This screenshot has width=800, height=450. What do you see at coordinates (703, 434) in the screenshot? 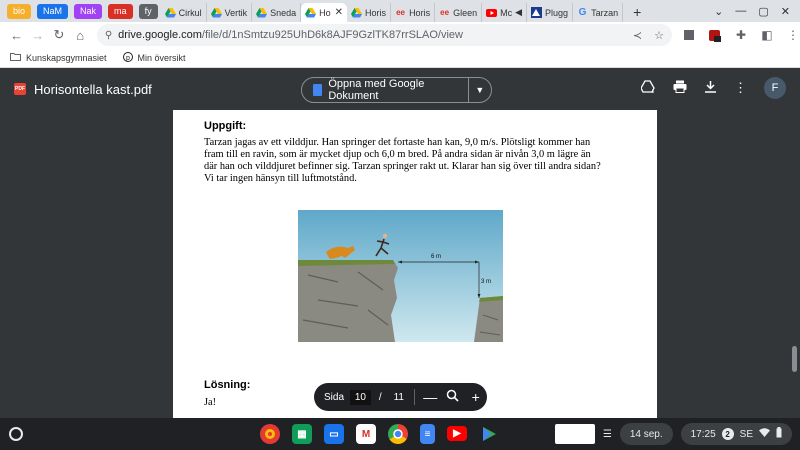
I see `clock-text: 17:25` at bounding box center [703, 434].